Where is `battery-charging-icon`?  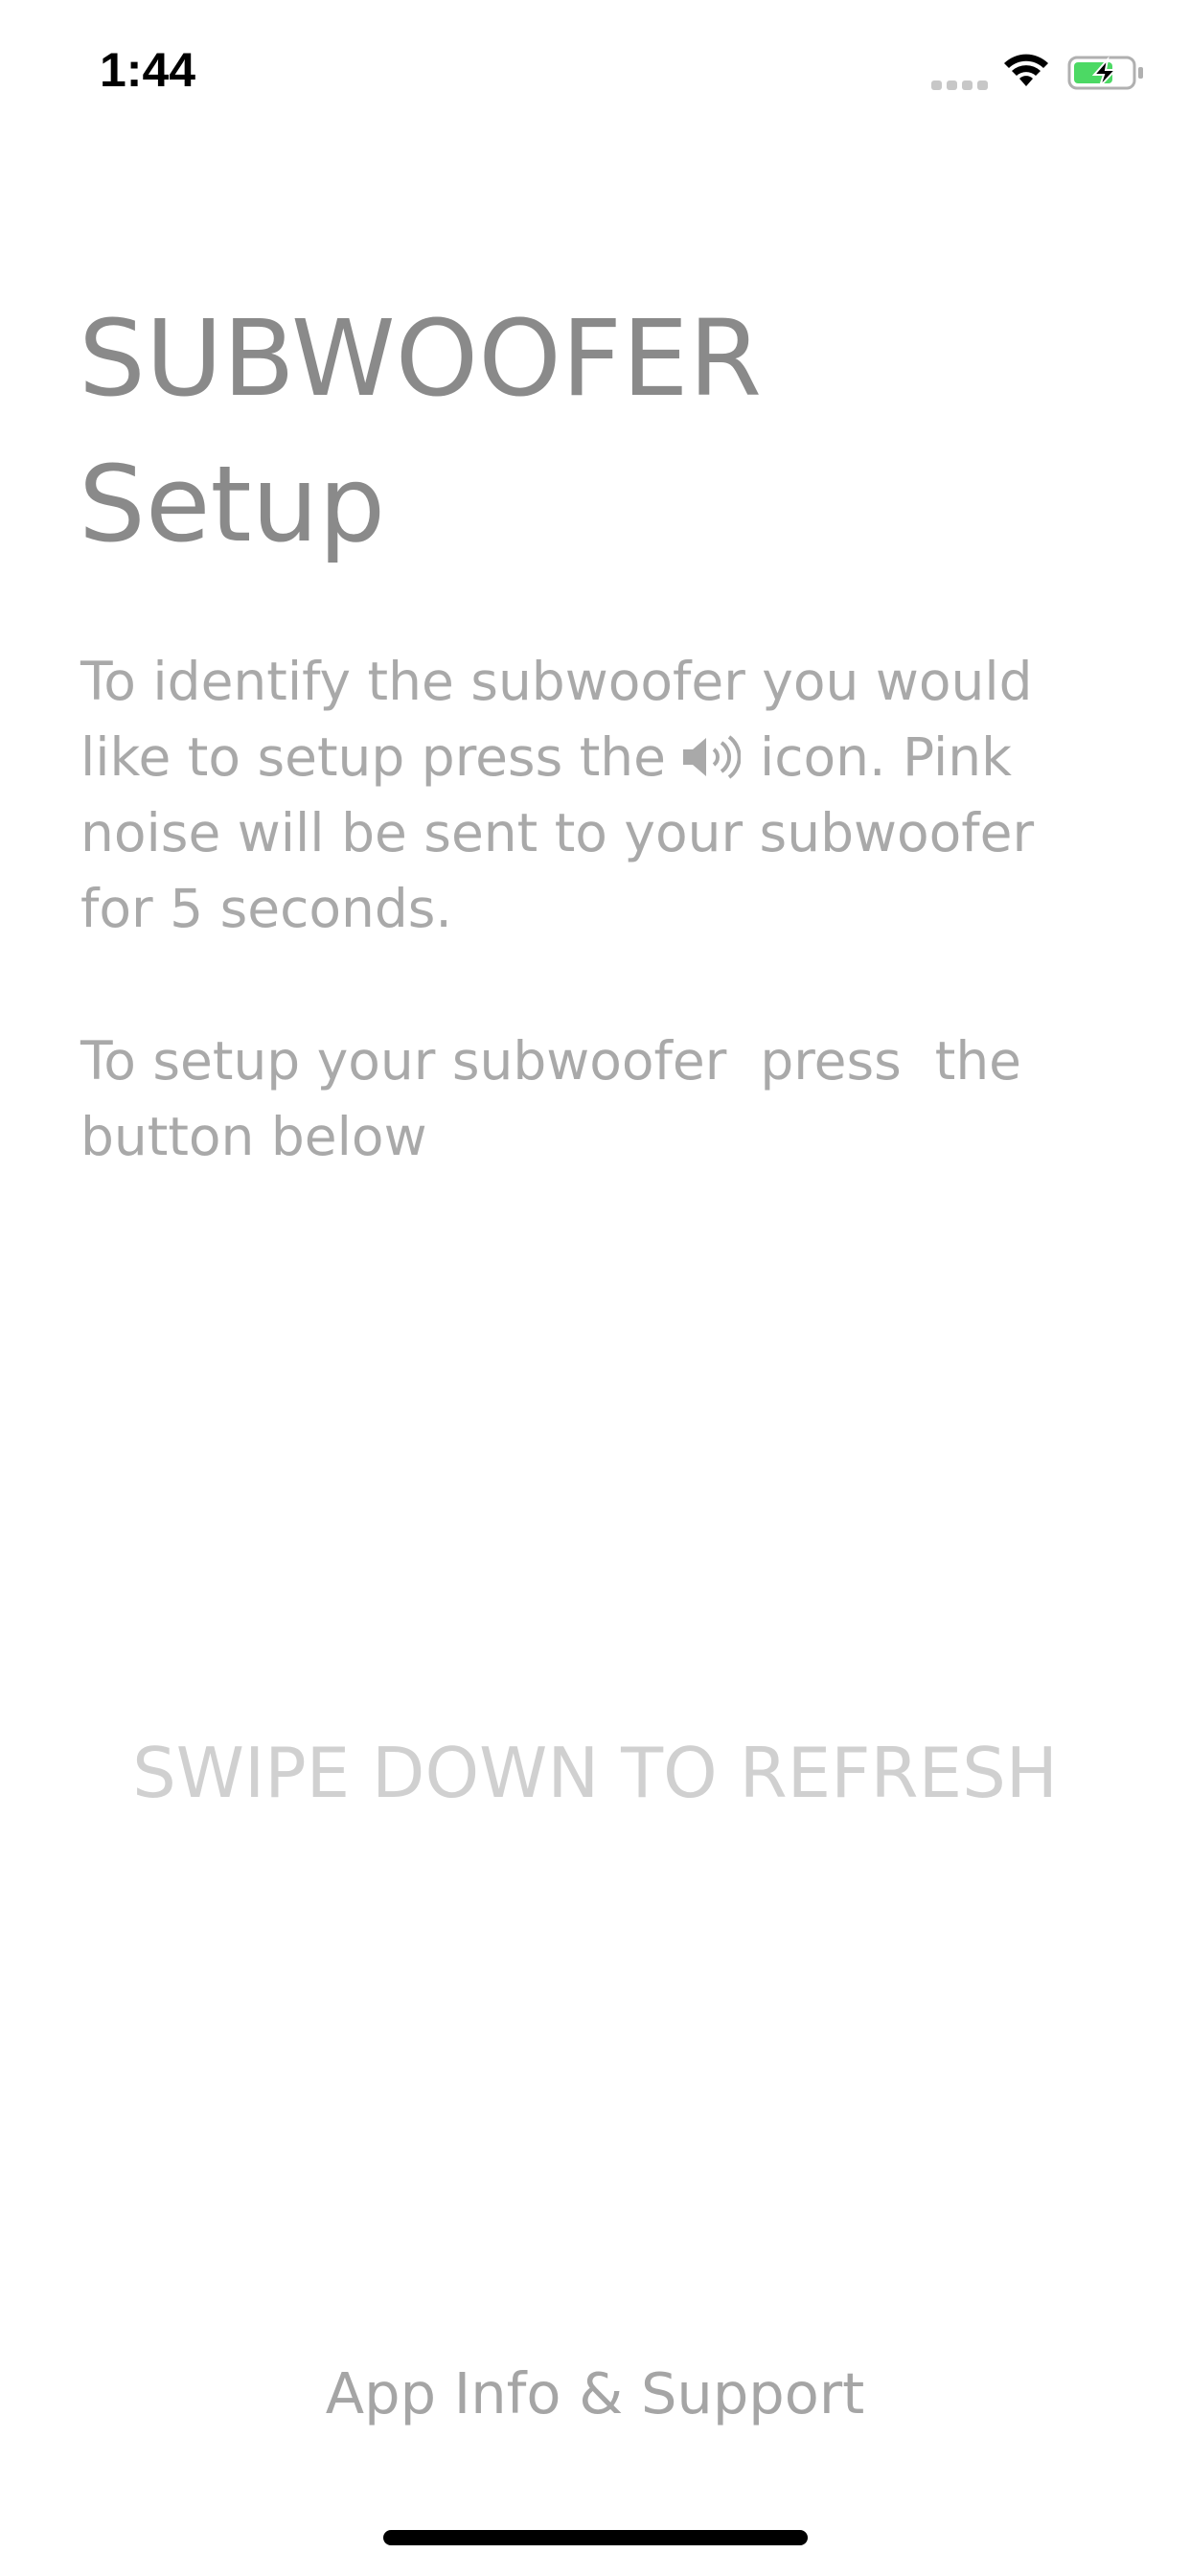 battery-charging-icon is located at coordinates (1105, 73).